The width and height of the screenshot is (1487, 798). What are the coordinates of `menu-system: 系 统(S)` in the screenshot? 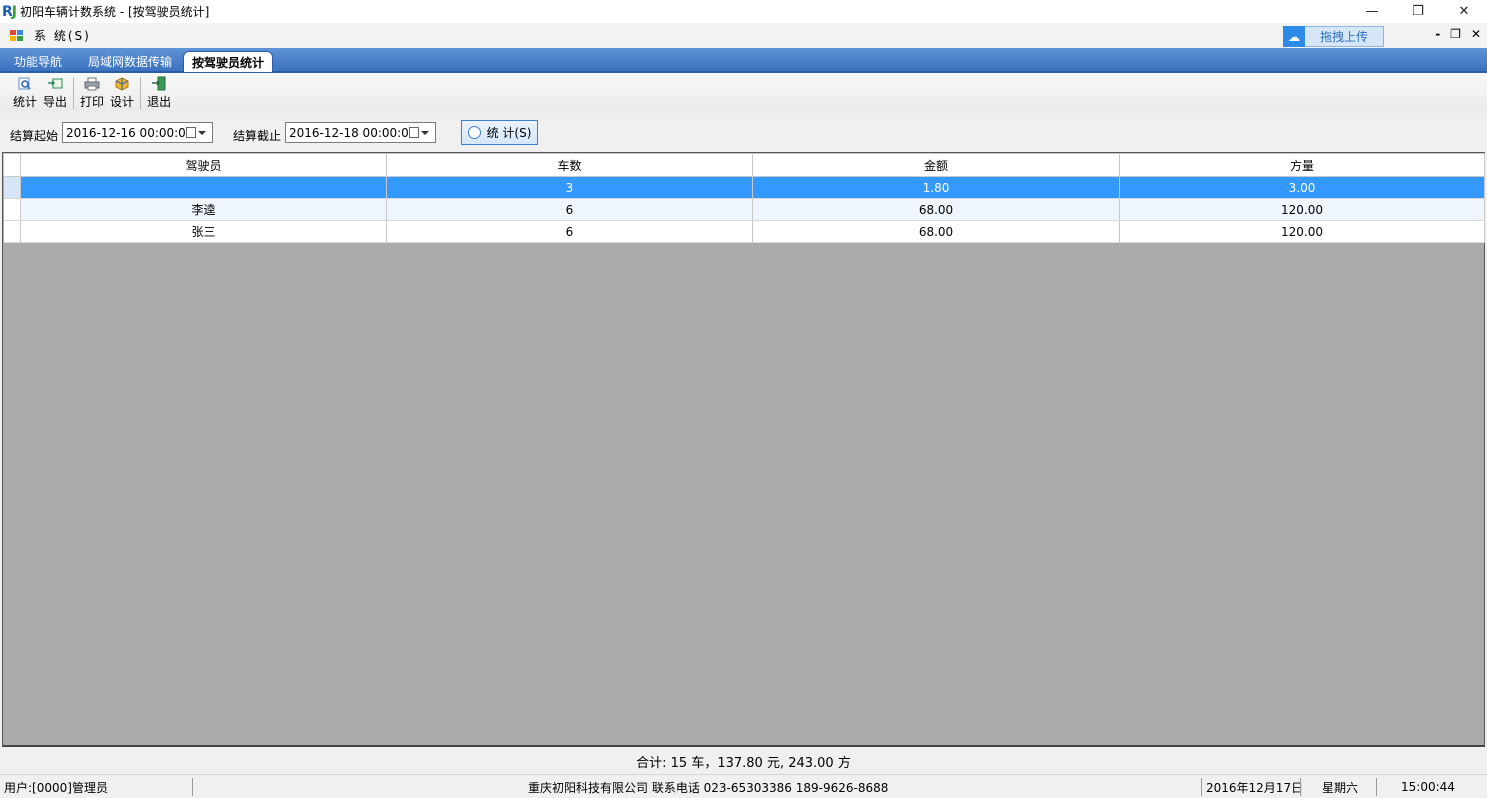 It's located at (62, 35).